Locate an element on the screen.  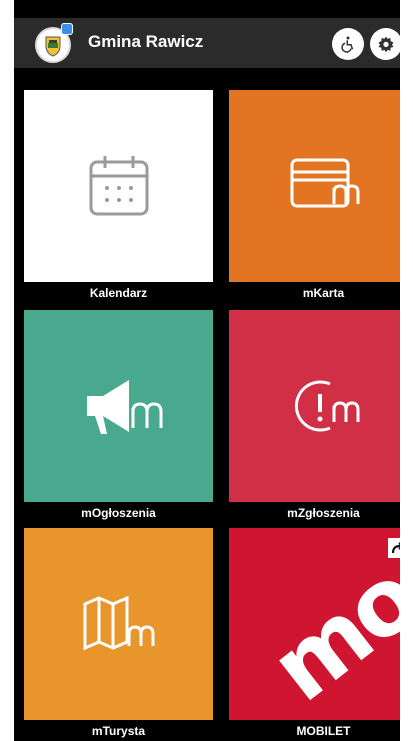
notification-badge is located at coordinates (67, 29).